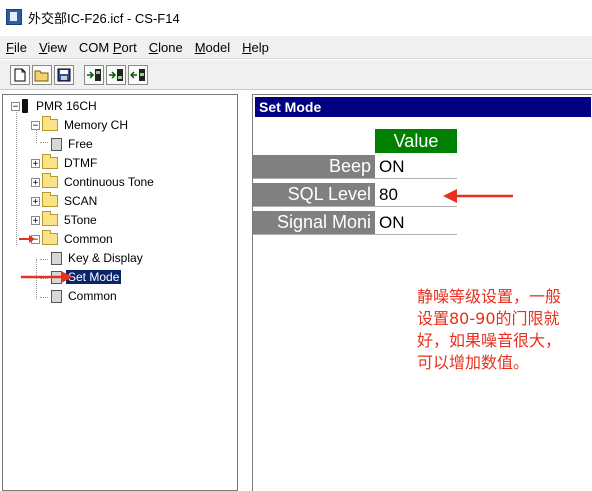 This screenshot has width=592, height=491. I want to click on clone-radio-icon, so click(138, 74).